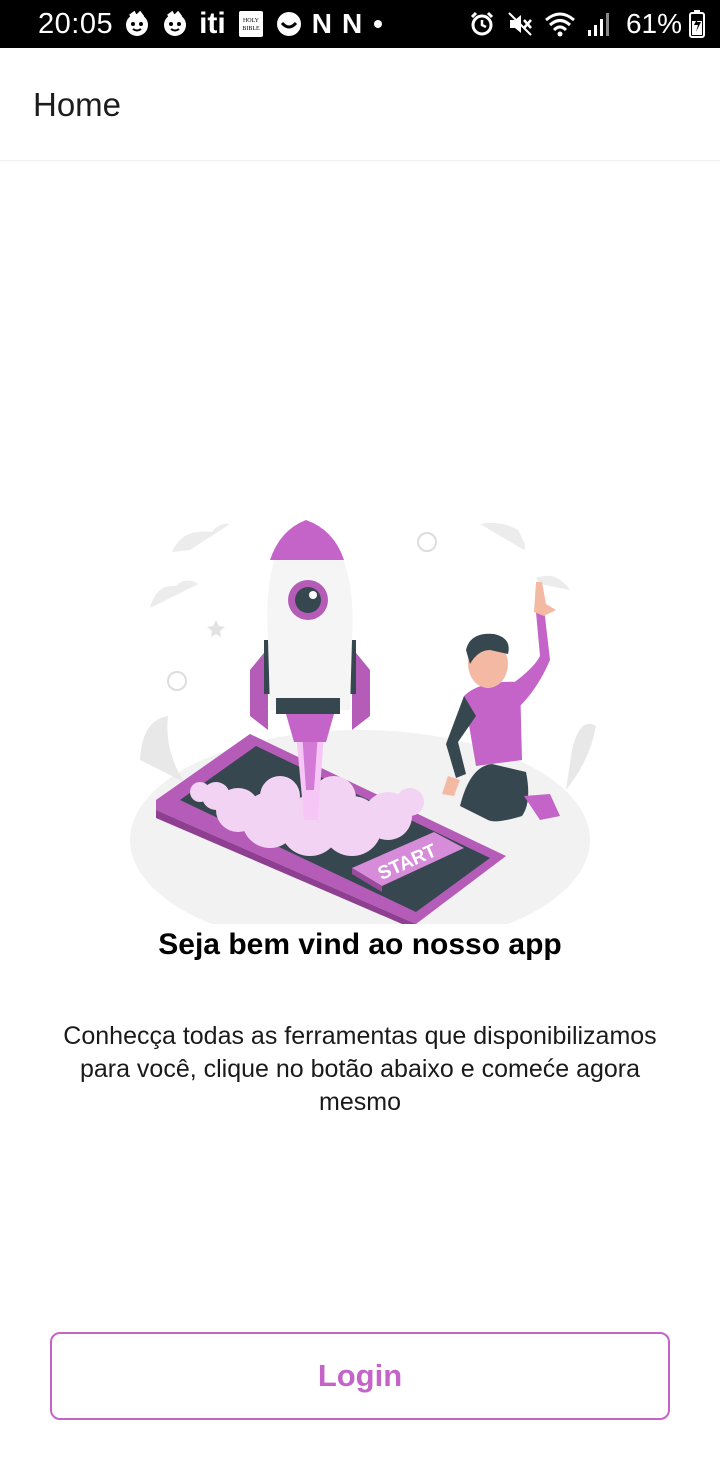 This screenshot has height=1480, width=720. Describe the element at coordinates (360, 944) in the screenshot. I see `welcome-title: Seja bem vind ao nosso app` at that location.